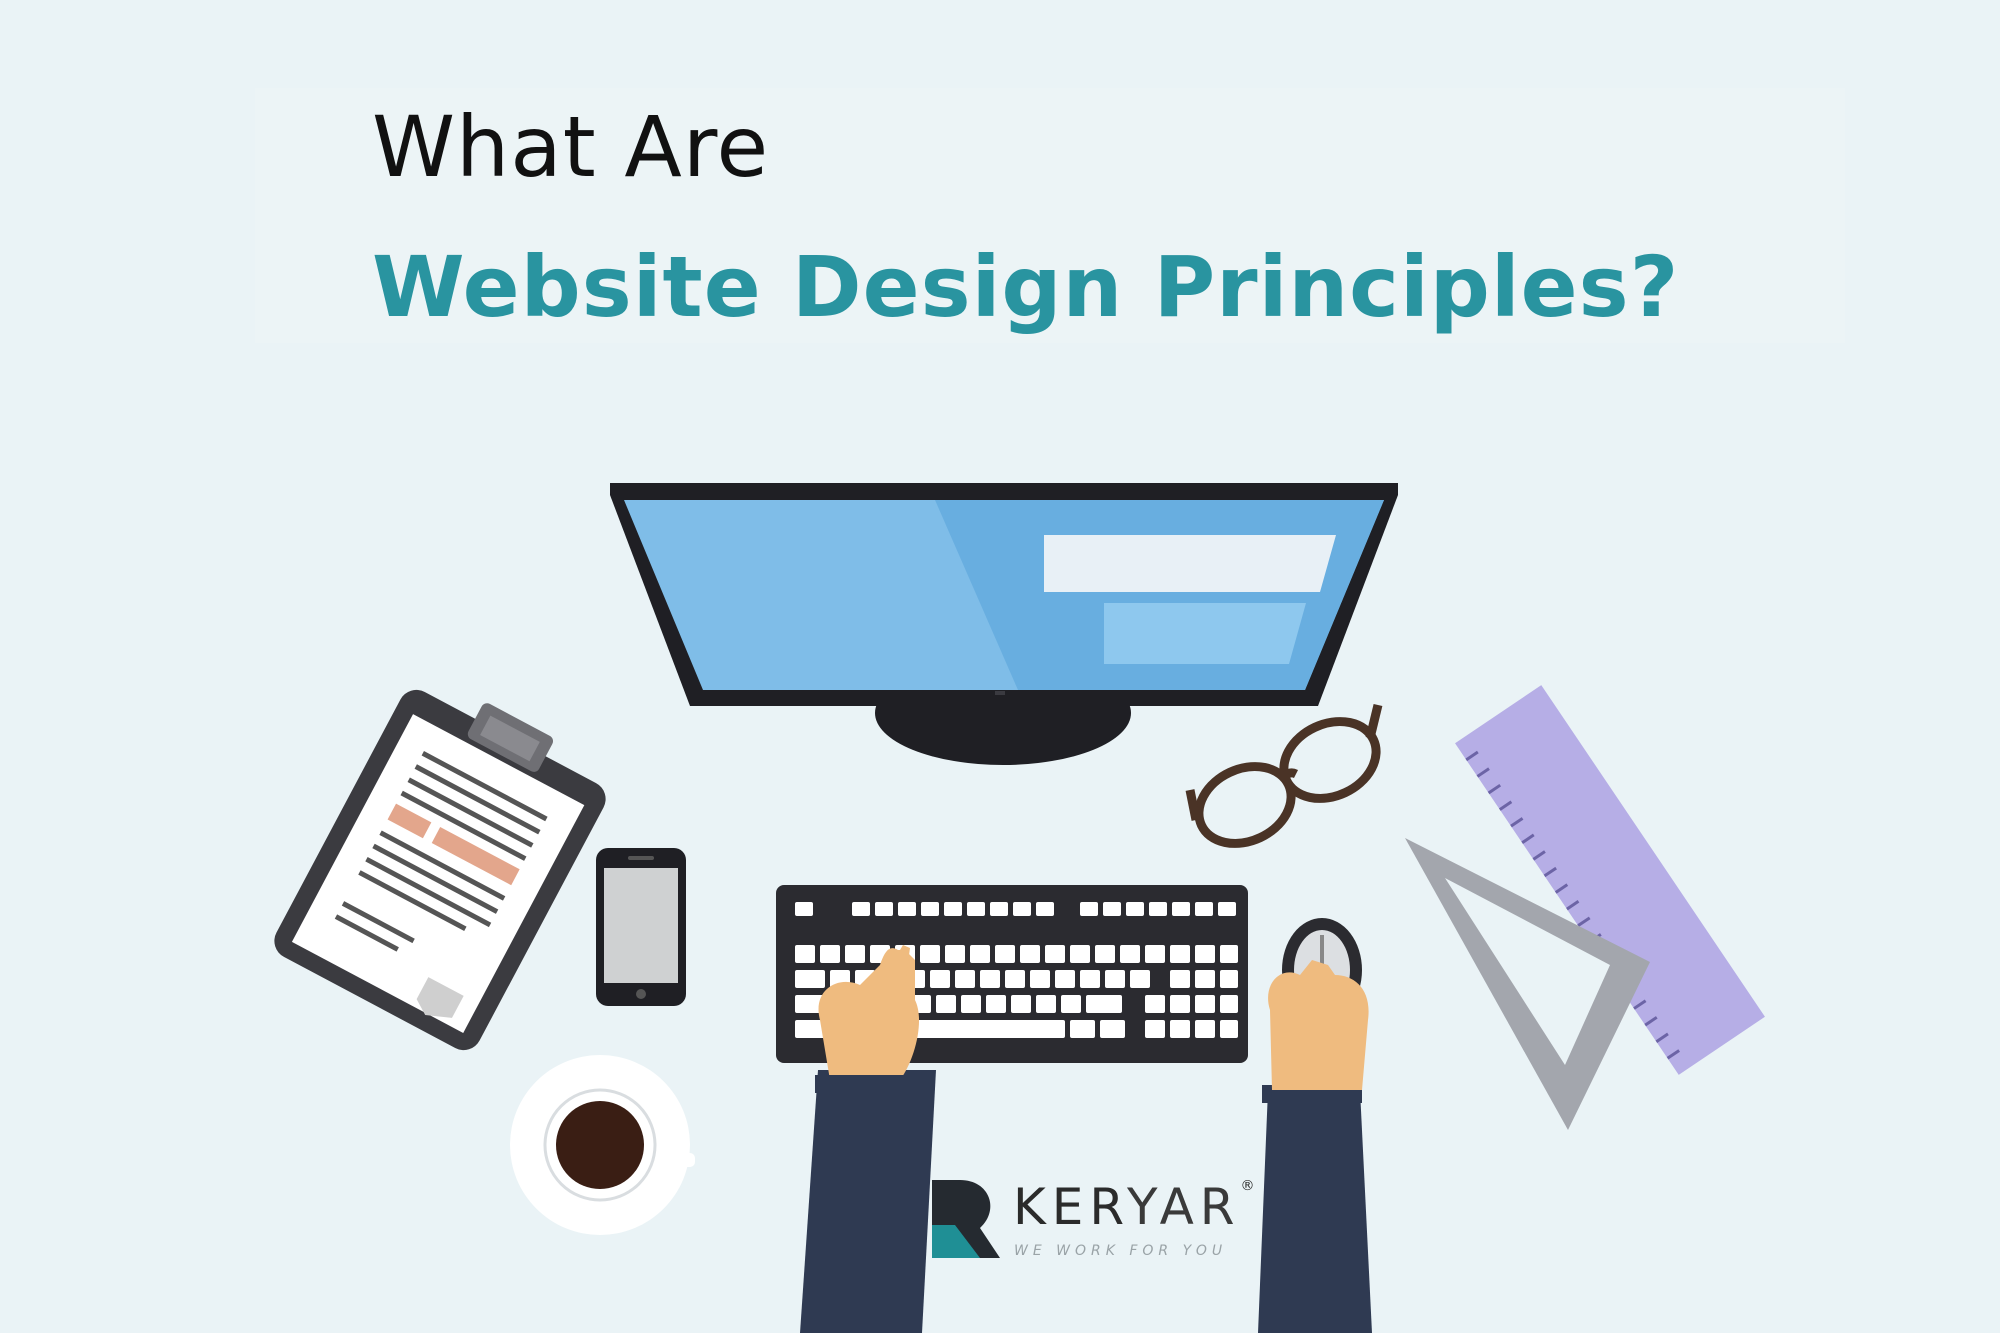  Describe the element at coordinates (1284, 775) in the screenshot. I see `glasses-icon` at that location.